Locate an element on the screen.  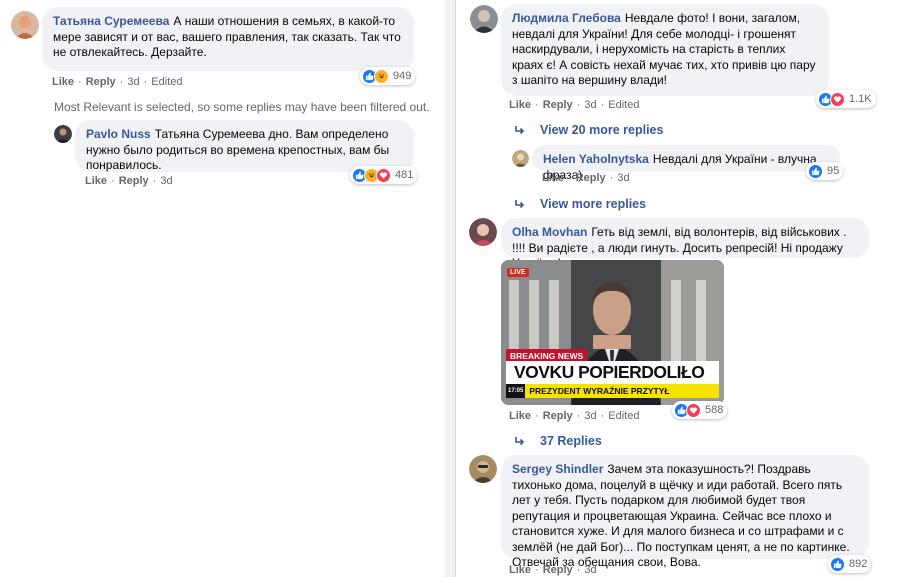
reaction-summary: 892 is located at coordinates (850, 564).